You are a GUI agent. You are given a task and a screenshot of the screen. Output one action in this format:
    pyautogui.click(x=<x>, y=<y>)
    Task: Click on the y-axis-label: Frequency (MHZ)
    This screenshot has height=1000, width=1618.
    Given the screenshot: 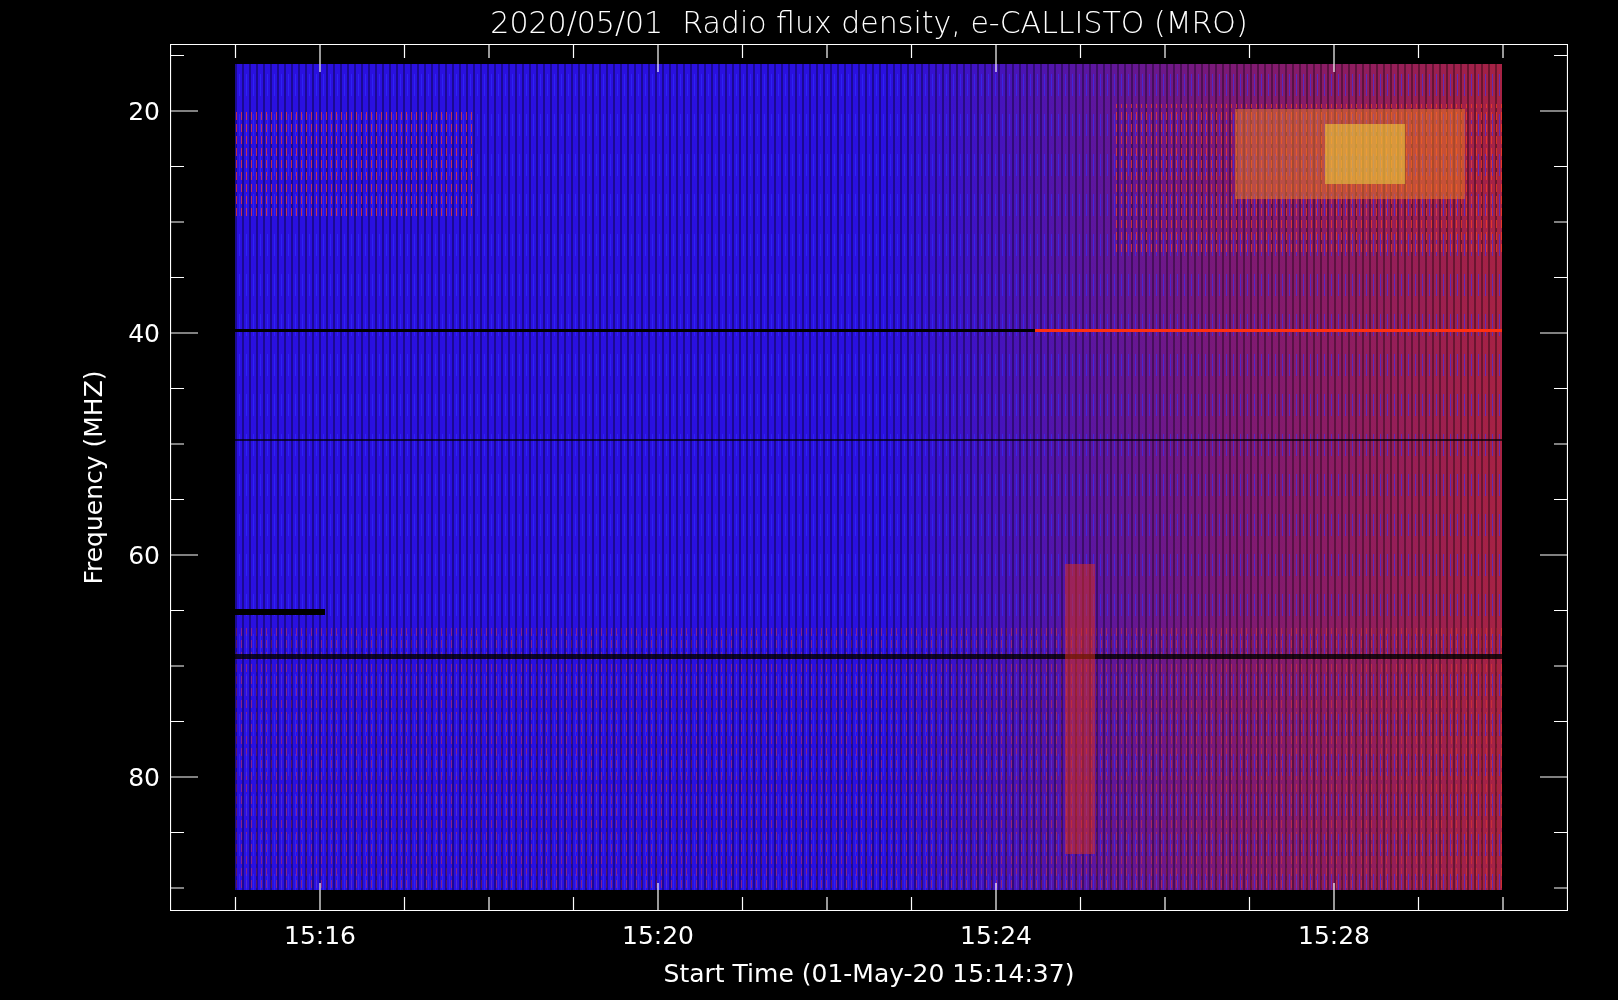 What is the action you would take?
    pyautogui.click(x=93, y=477)
    